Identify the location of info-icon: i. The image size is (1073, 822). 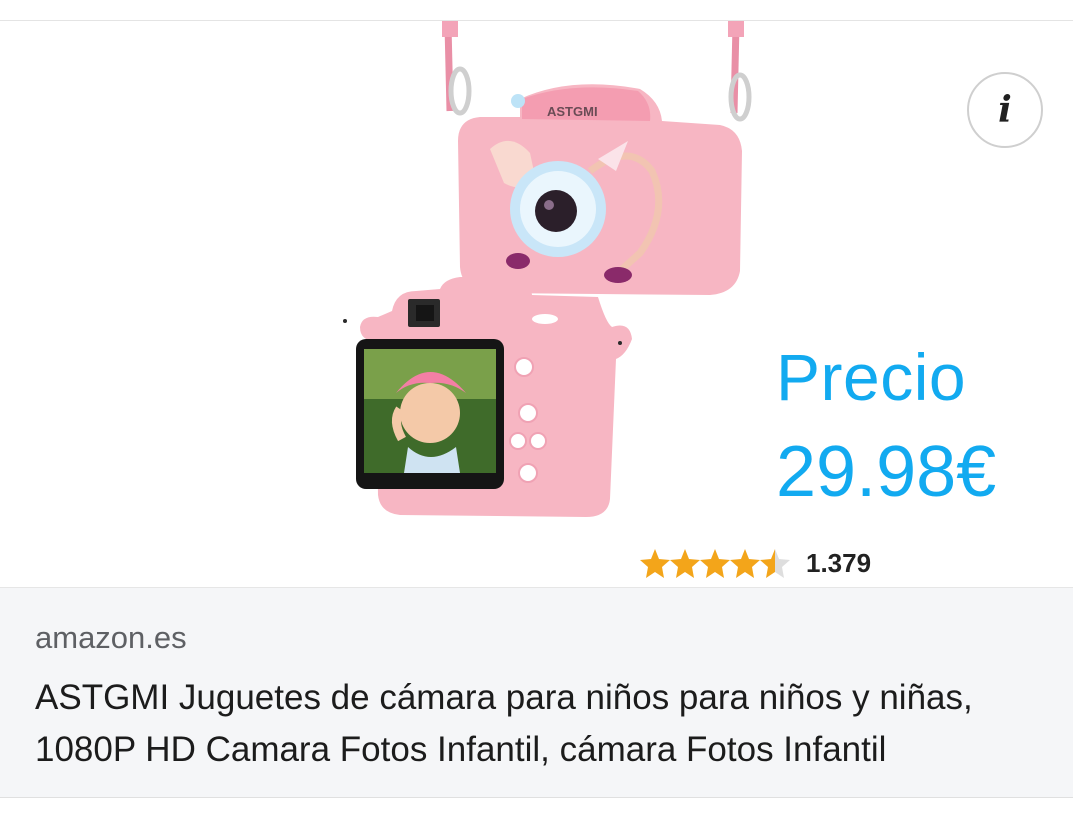
(1005, 110).